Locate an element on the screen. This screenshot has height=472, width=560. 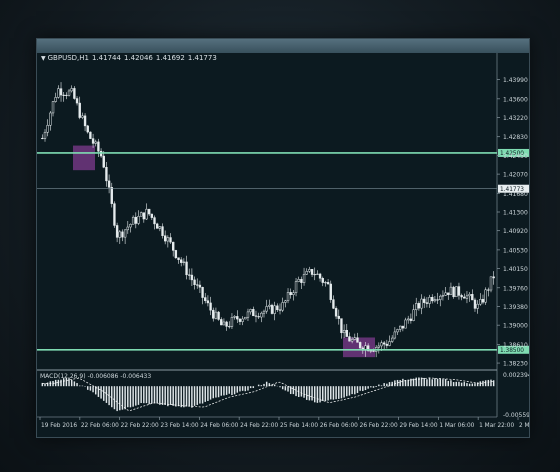
price-tick-label: 1.42070 is located at coordinates (515, 175).